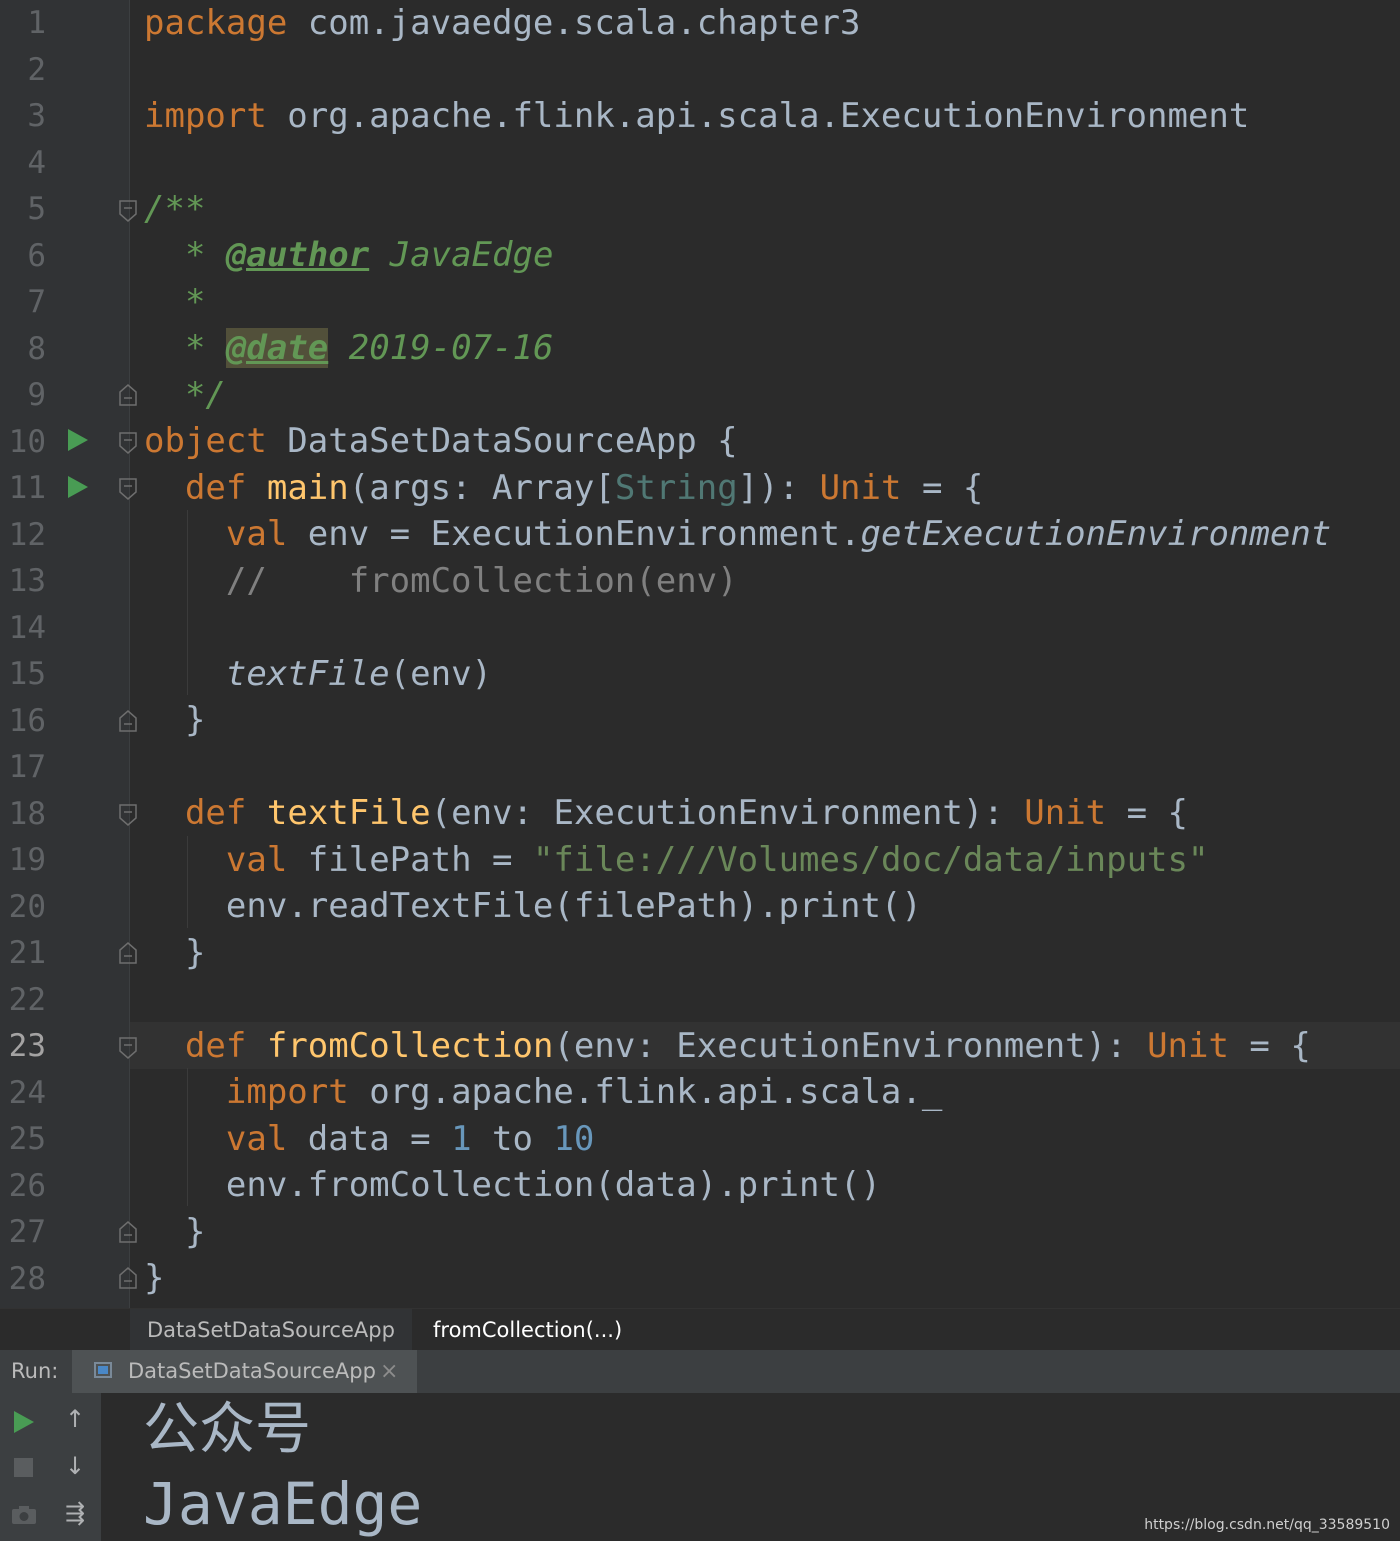  Describe the element at coordinates (103, 1370) in the screenshot. I see `console-icon` at that location.